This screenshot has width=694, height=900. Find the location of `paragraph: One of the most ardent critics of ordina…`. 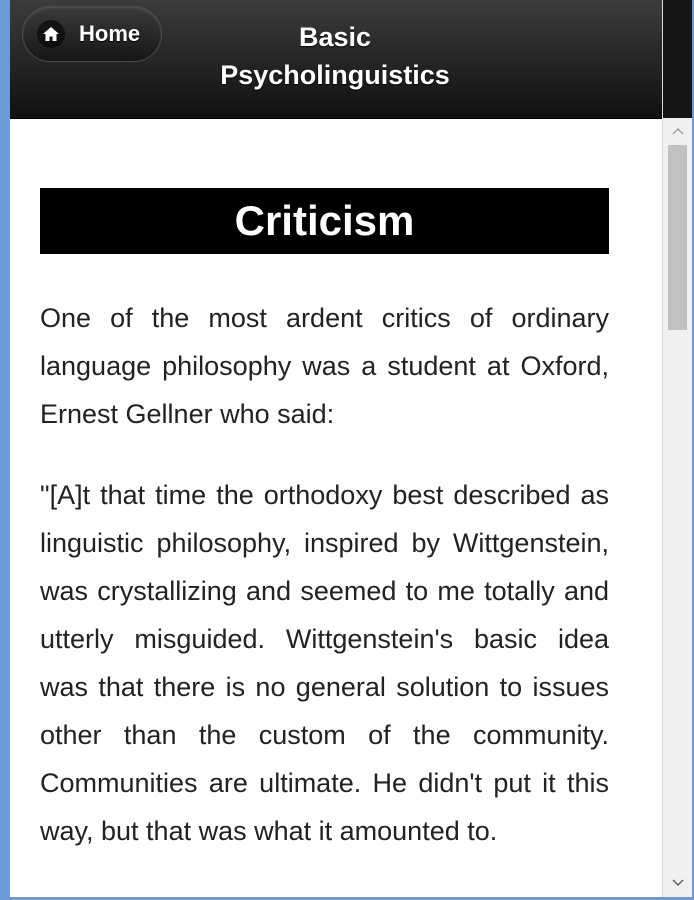

paragraph: One of the most ardent critics of ordina… is located at coordinates (324, 366).